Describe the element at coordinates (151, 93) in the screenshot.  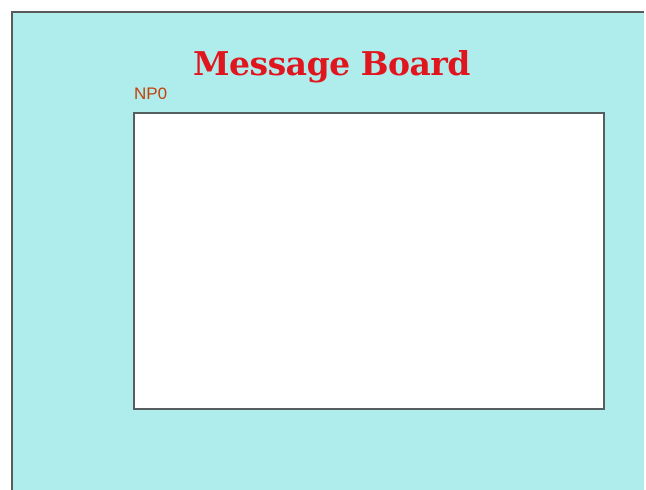
I see `message-field-label: NP0` at that location.